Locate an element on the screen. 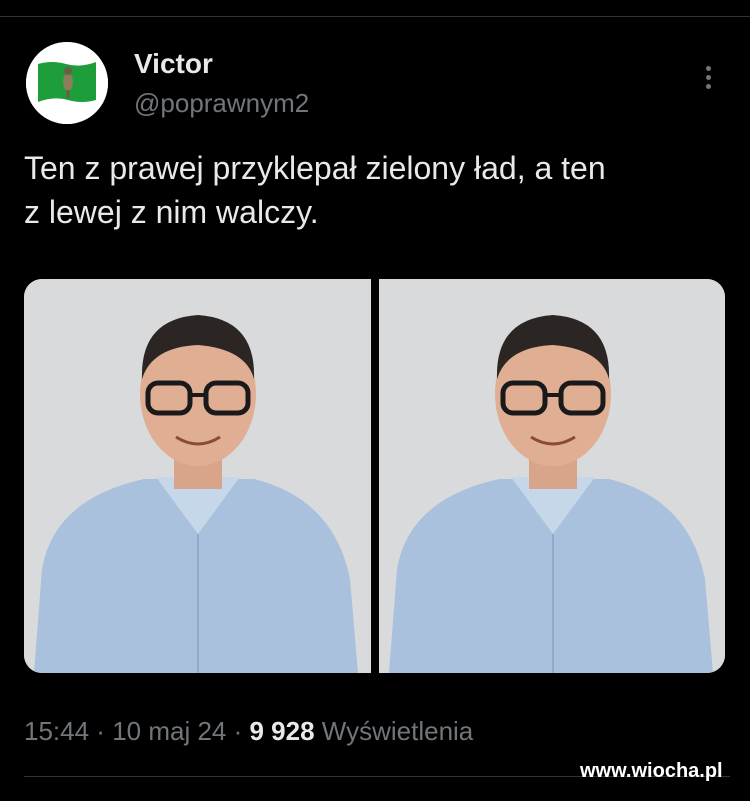  avatar is located at coordinates (67, 83).